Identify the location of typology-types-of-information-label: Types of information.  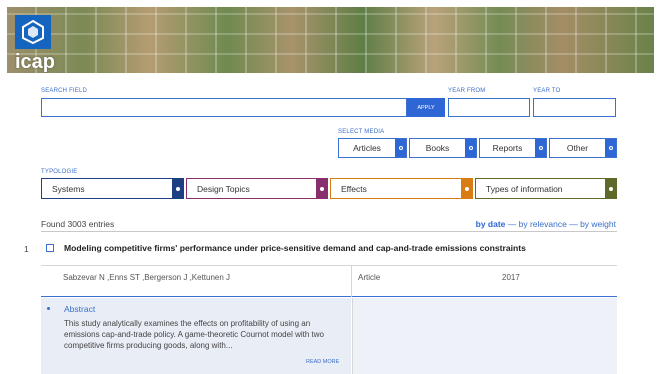
(524, 188).